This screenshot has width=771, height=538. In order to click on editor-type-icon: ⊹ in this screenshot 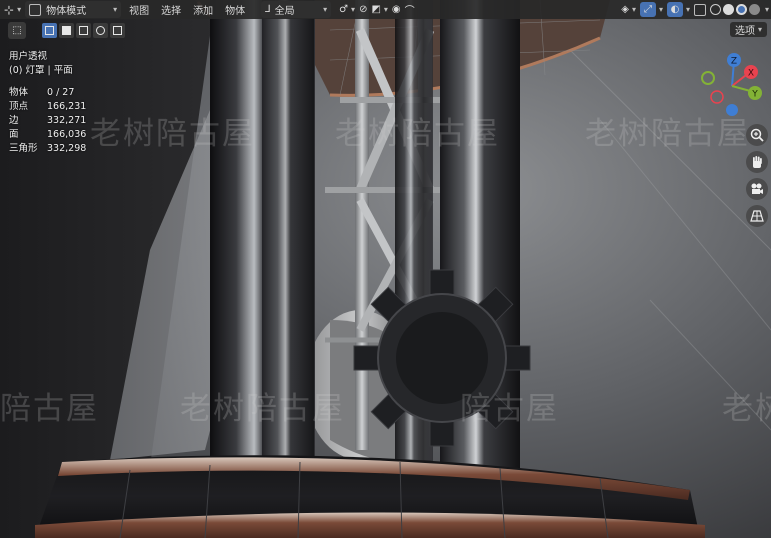, I will do `click(9, 9)`.